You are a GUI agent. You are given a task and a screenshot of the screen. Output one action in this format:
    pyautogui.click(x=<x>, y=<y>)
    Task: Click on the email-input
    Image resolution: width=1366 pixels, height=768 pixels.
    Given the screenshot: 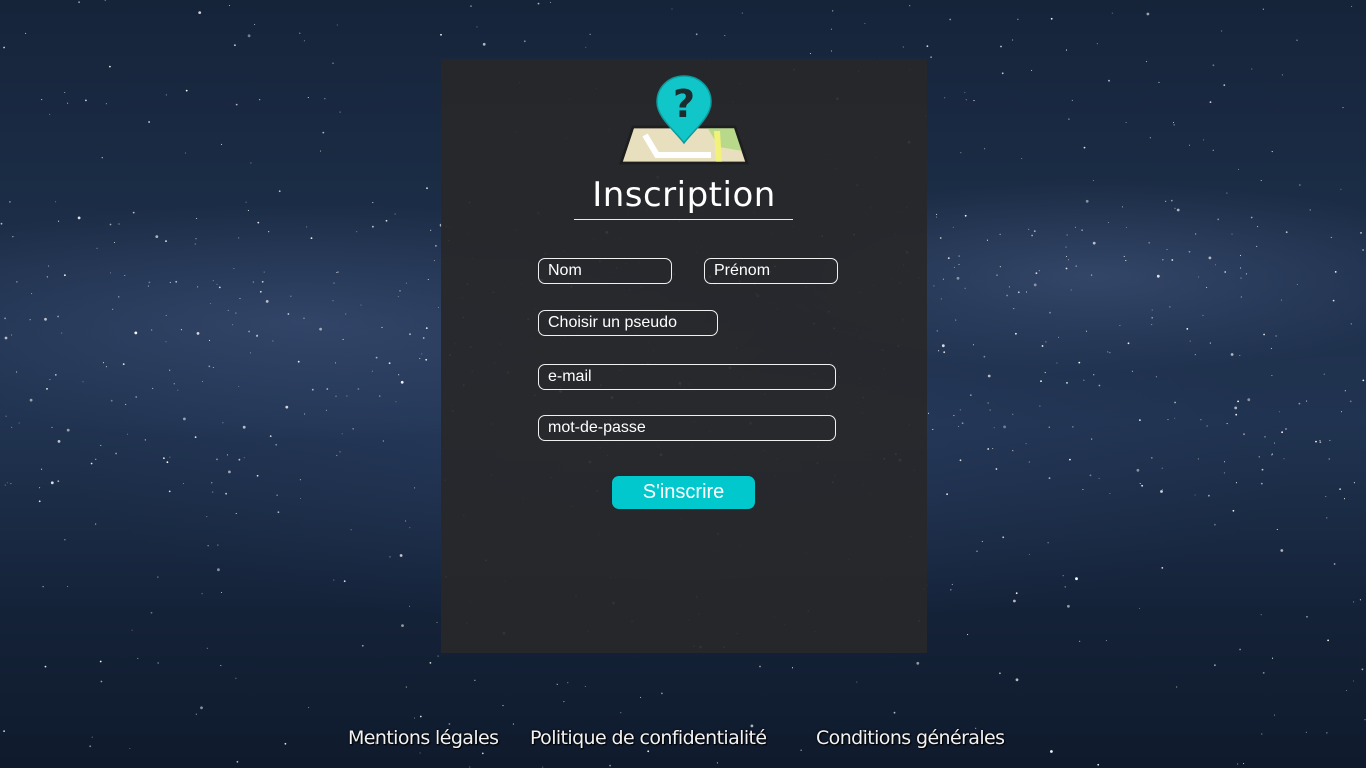 What is the action you would take?
    pyautogui.click(x=687, y=377)
    